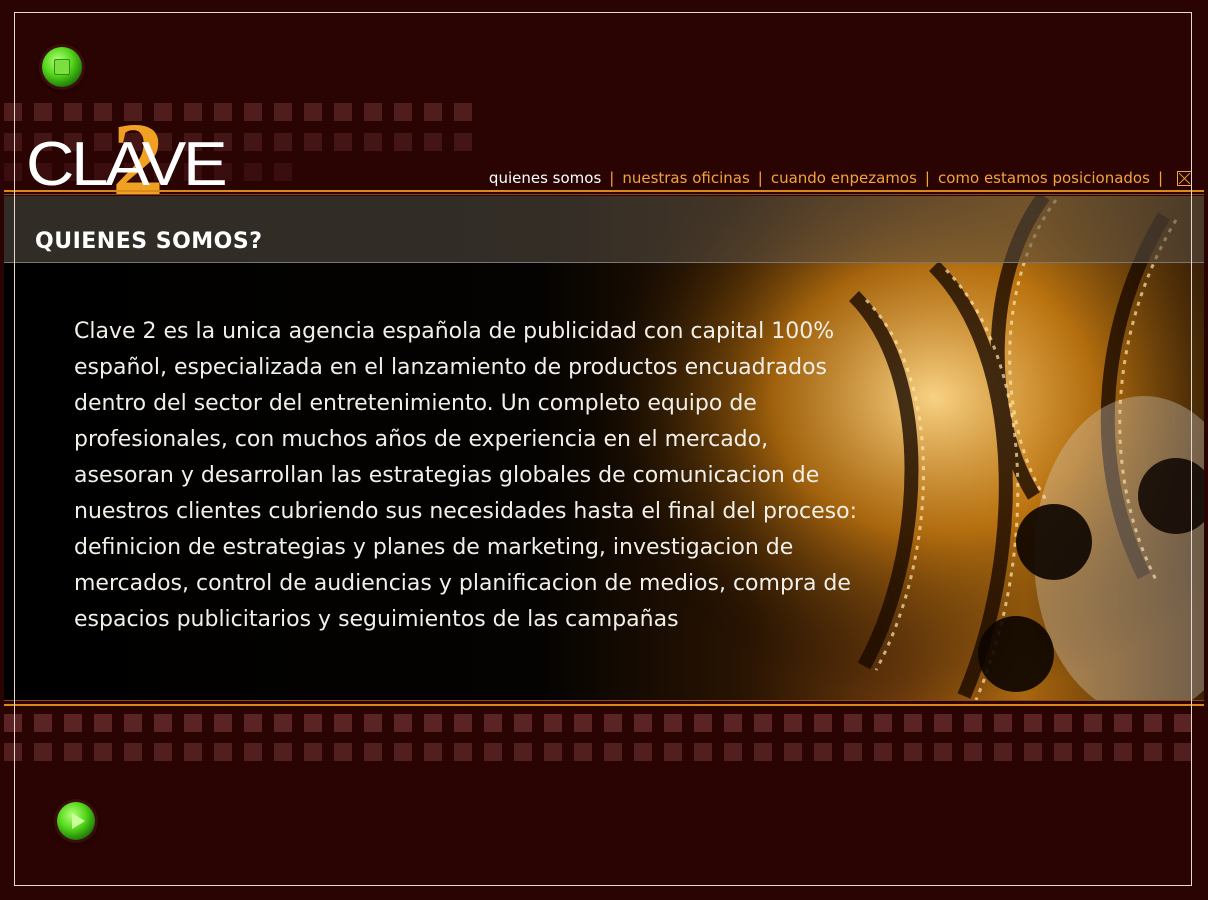 This screenshot has height=900, width=1208. What do you see at coordinates (604, 229) in the screenshot?
I see `section-title-bar: QUIENES SOMOS?` at bounding box center [604, 229].